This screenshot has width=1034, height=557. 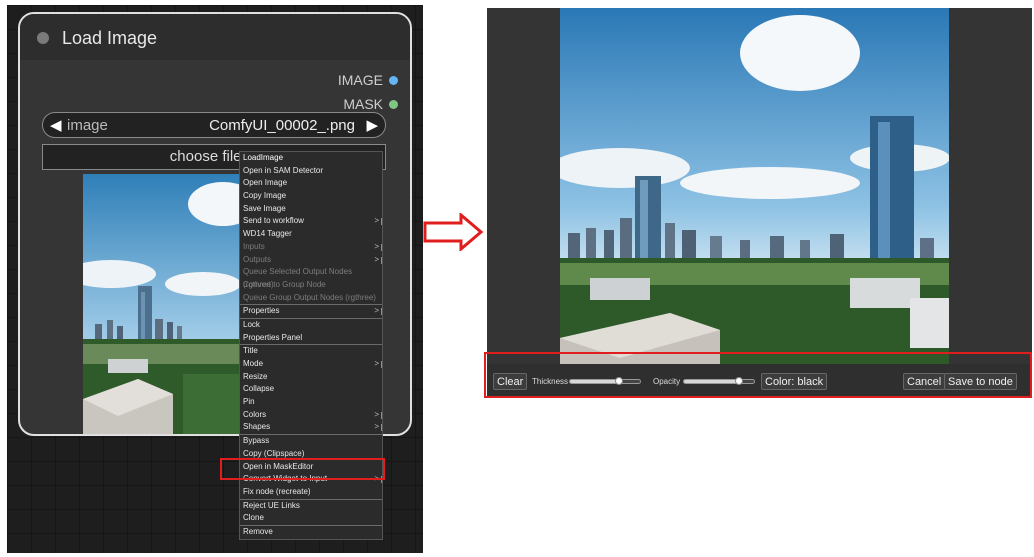 What do you see at coordinates (311, 158) in the screenshot?
I see `menu-item-loadimage: LoadImage` at bounding box center [311, 158].